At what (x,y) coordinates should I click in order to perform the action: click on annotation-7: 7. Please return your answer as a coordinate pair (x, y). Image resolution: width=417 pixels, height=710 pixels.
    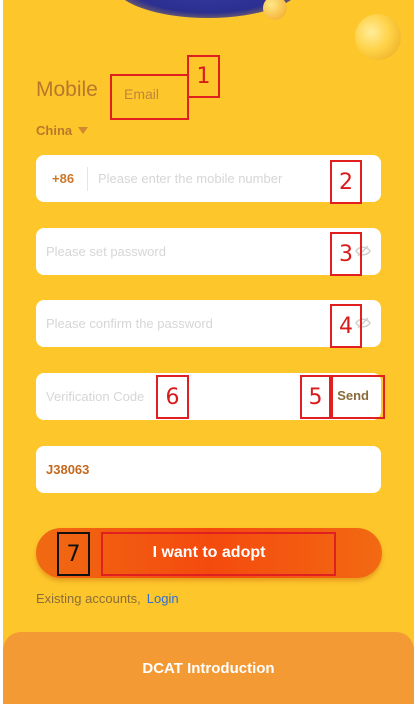
    Looking at the image, I should click on (73, 554).